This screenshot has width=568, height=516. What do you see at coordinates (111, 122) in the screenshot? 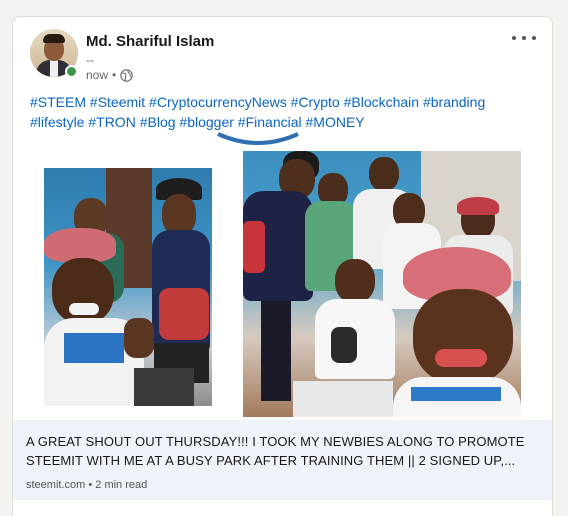
I see `hashtag-link: #TRON` at bounding box center [111, 122].